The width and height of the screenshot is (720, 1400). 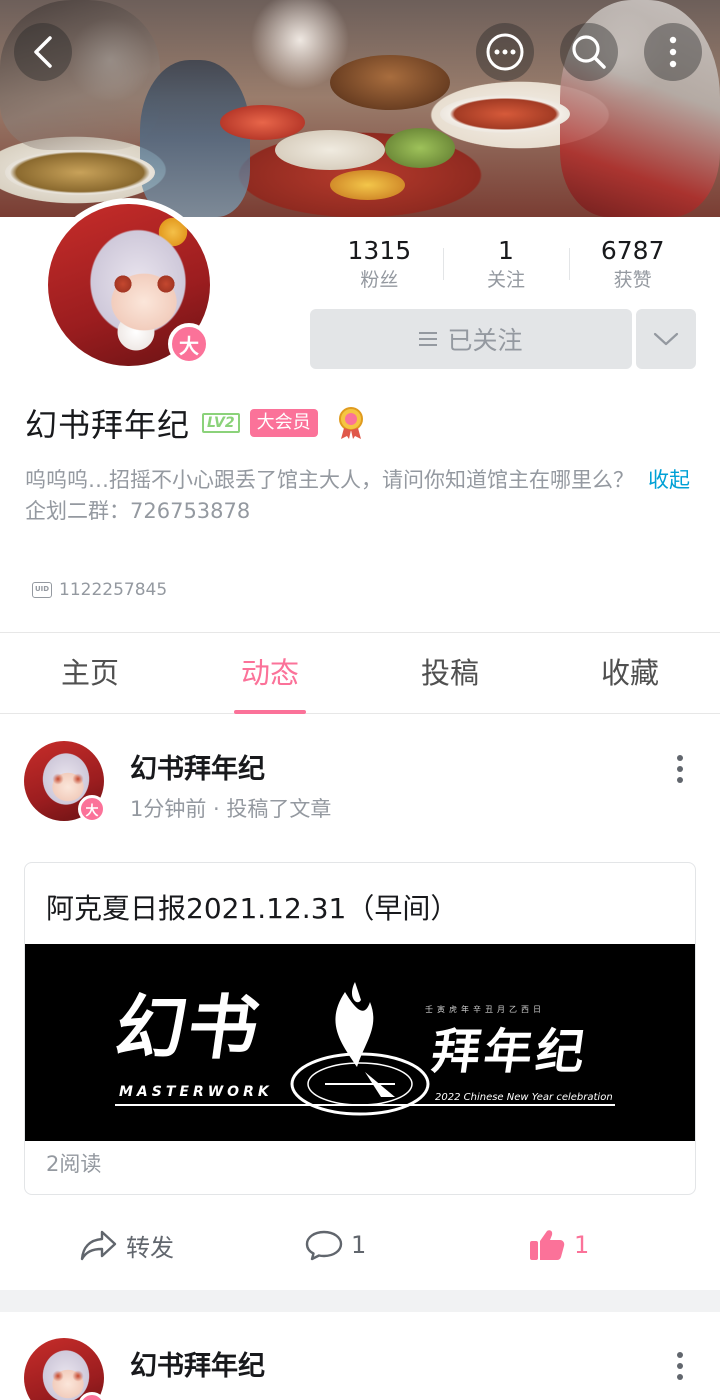 I want to click on follow-options-button, so click(x=666, y=339).